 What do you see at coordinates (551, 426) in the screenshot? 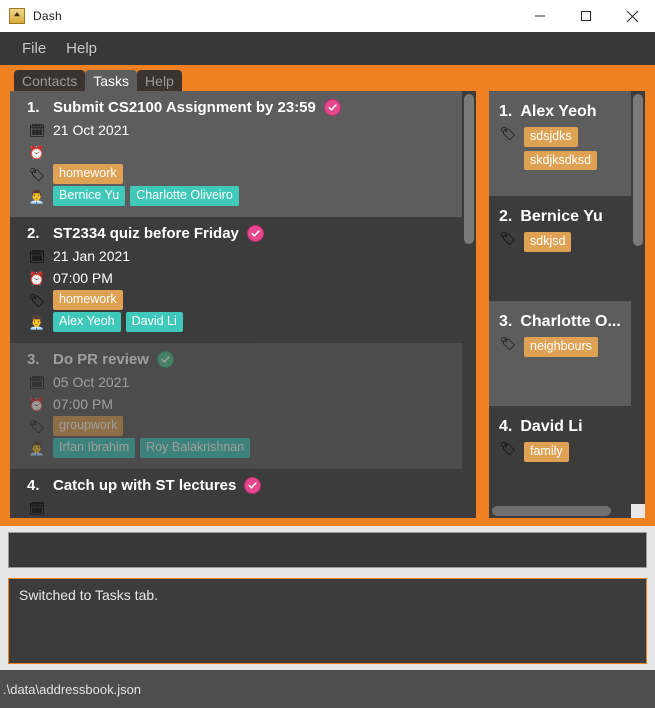
I see `person-name: David Li` at bounding box center [551, 426].